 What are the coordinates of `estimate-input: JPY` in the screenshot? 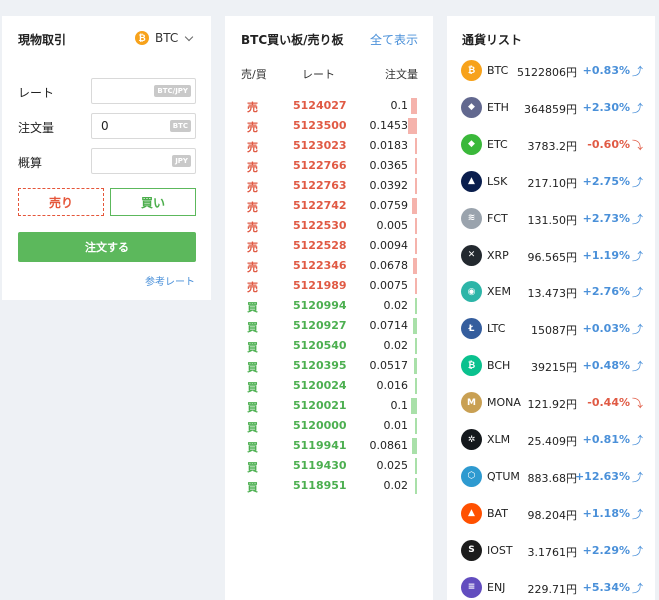 It's located at (143, 161).